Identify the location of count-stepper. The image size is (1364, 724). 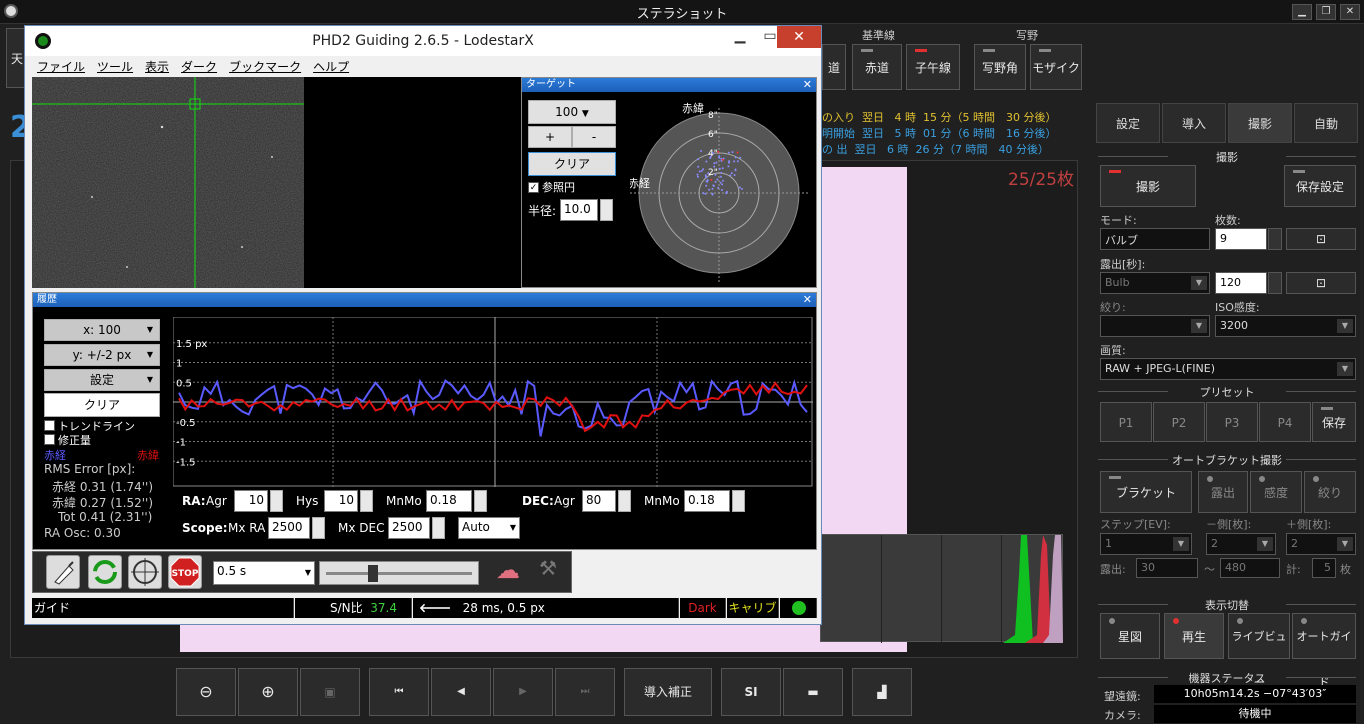
(1275, 239).